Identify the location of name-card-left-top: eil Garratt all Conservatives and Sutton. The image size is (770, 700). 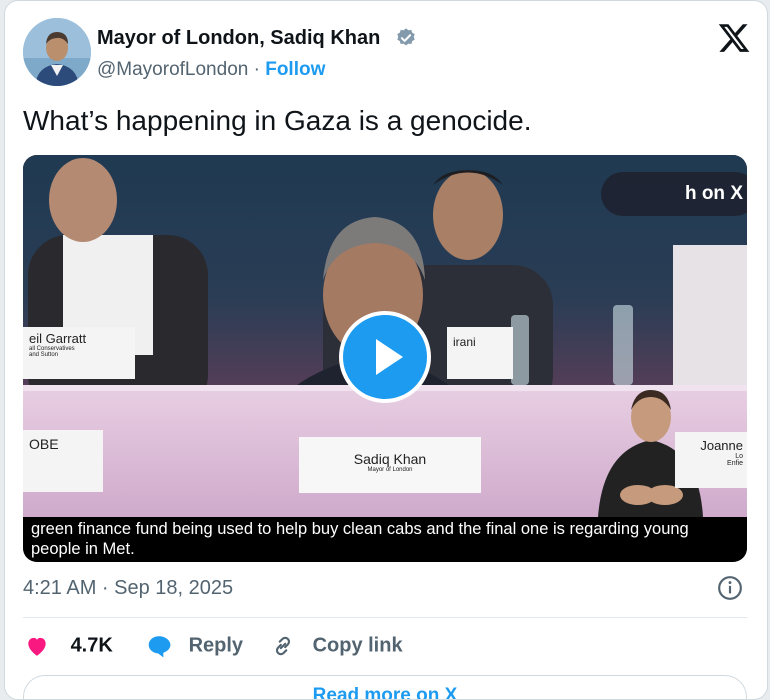
(79, 353).